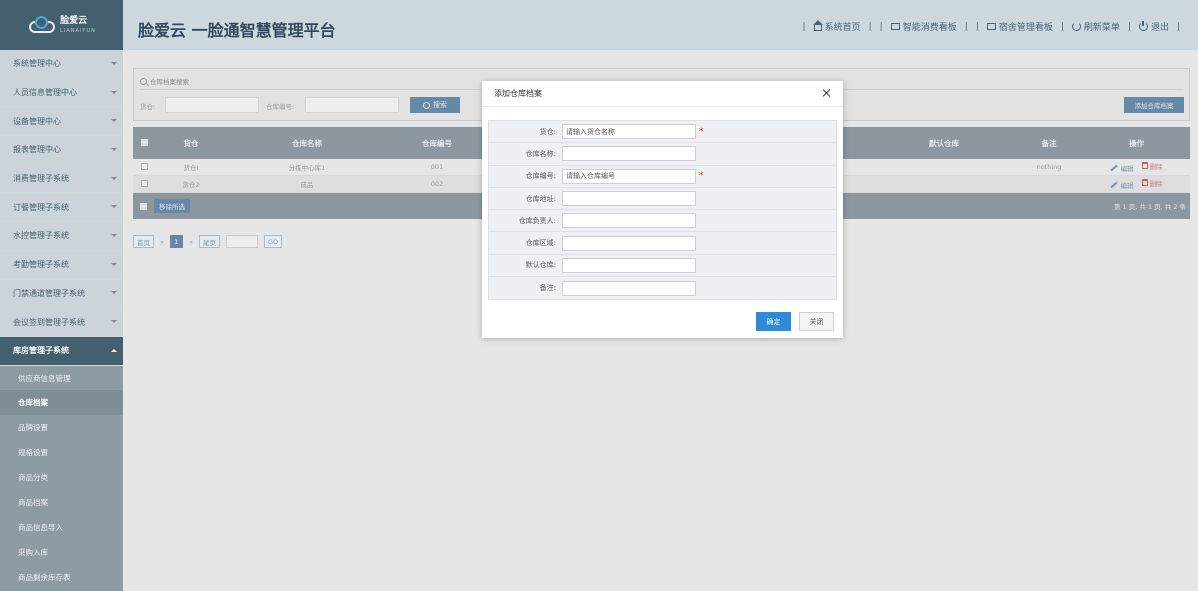 This screenshot has width=1198, height=591. What do you see at coordinates (701, 131) in the screenshot?
I see `required-mark: *` at bounding box center [701, 131].